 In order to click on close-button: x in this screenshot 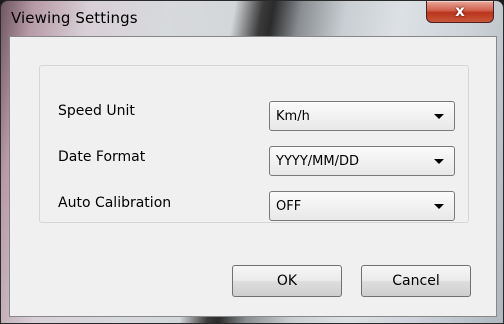, I will do `click(460, 12)`.